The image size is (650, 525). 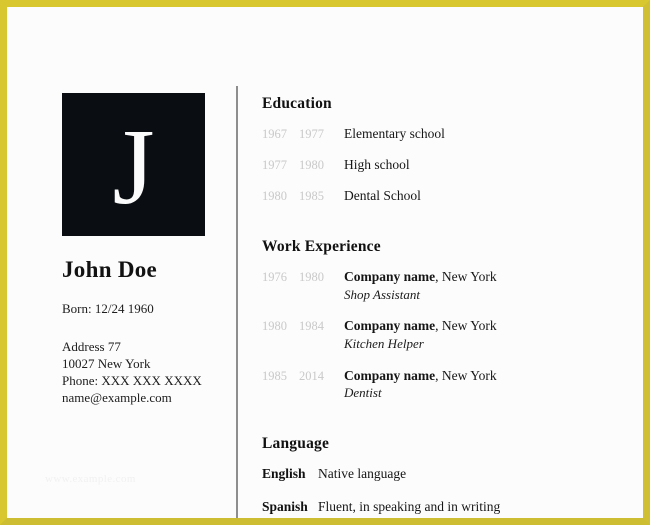 I want to click on language-heading: Language, so click(x=296, y=443).